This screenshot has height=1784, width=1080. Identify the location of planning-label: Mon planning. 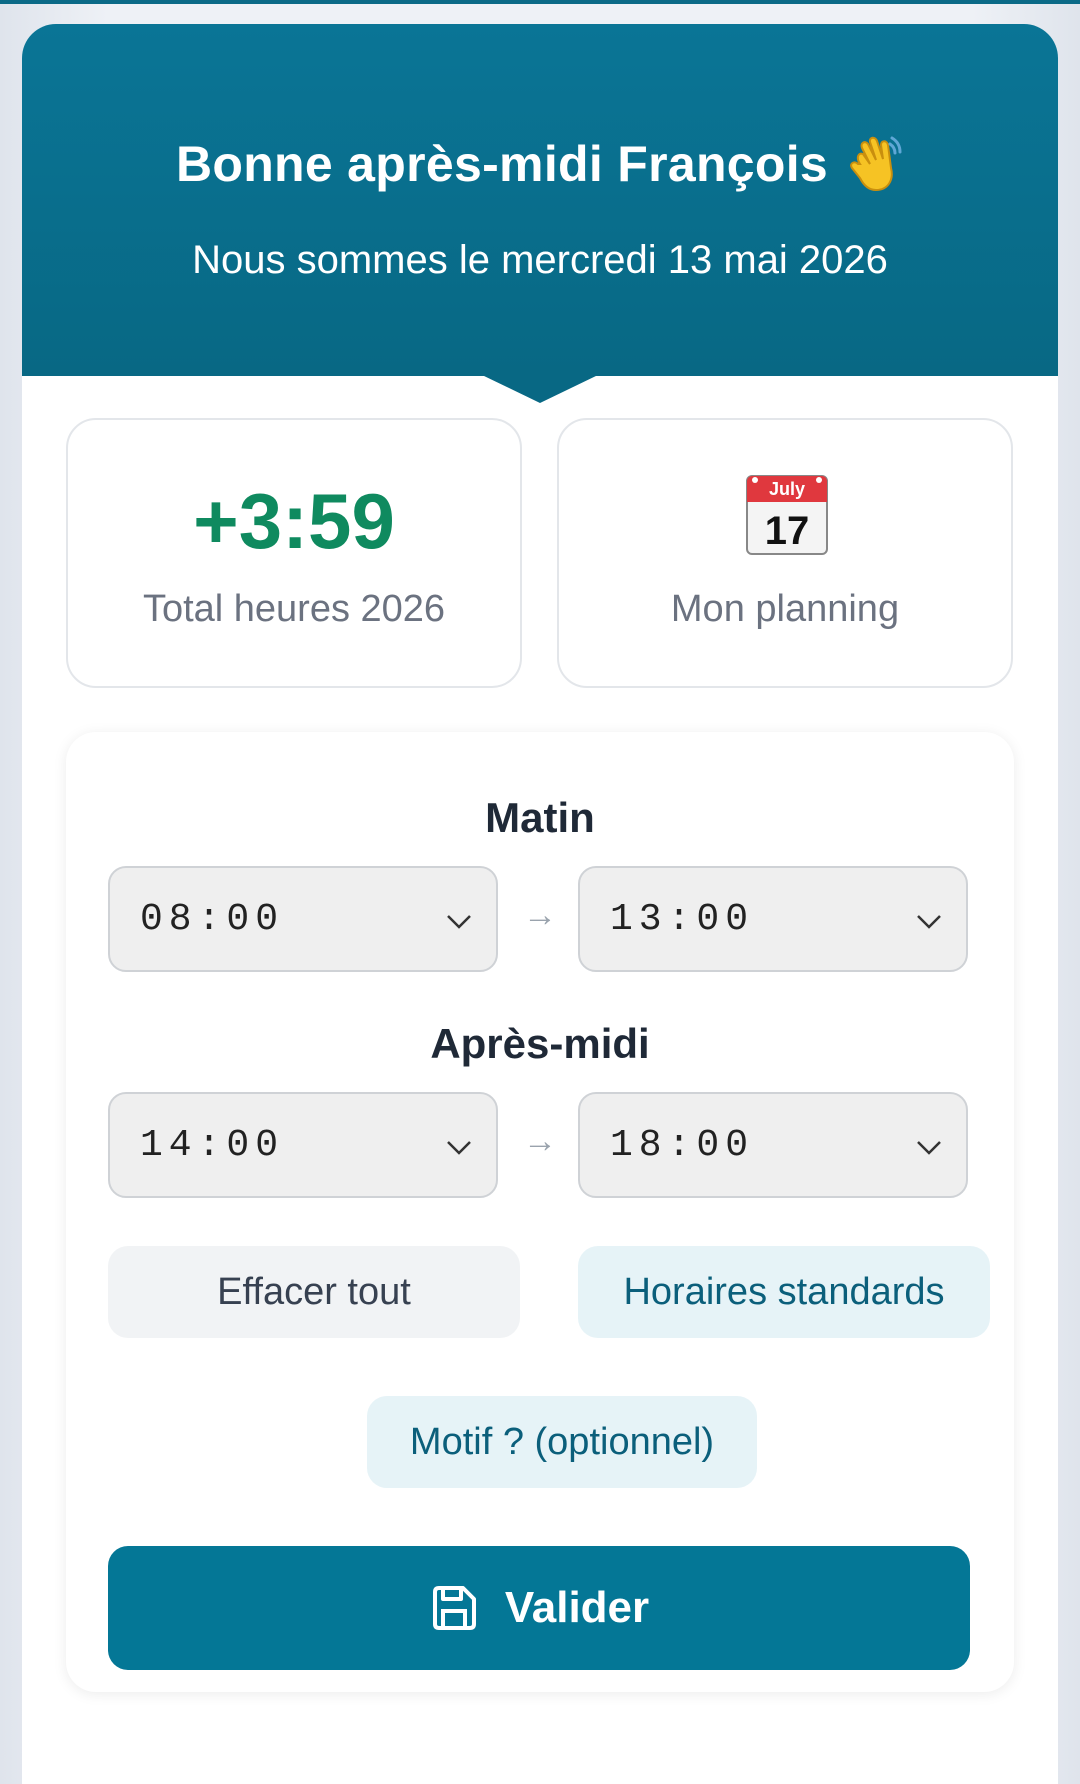
(785, 609).